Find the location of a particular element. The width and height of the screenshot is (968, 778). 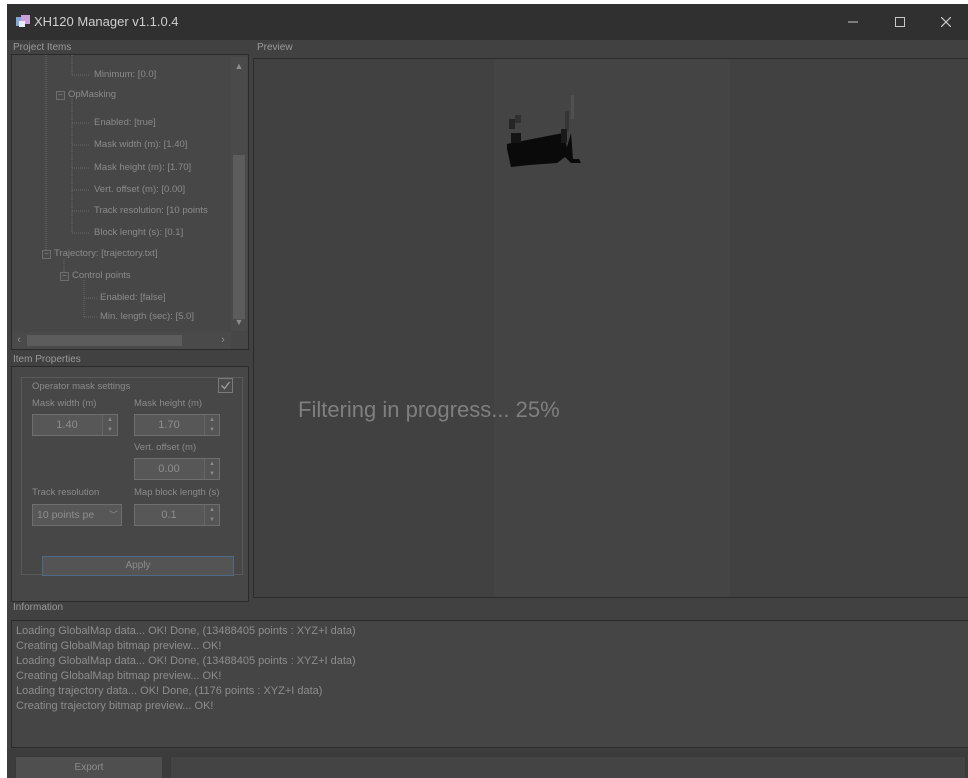

scroll-up-icon: ▲ is located at coordinates (239, 66).